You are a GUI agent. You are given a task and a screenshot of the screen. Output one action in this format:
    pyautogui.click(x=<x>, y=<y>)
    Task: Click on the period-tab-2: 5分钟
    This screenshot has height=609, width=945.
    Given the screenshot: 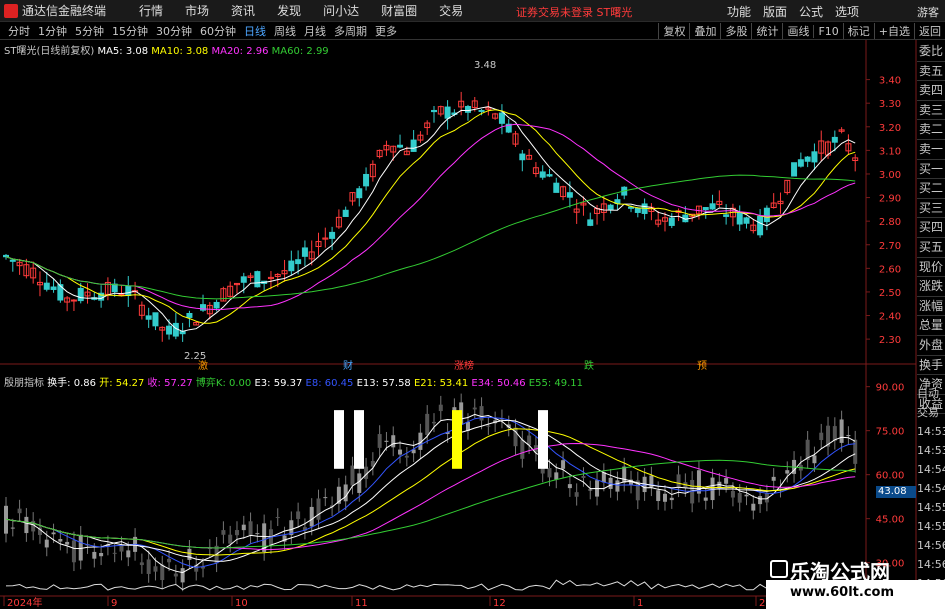 What is the action you would take?
    pyautogui.click(x=89, y=31)
    